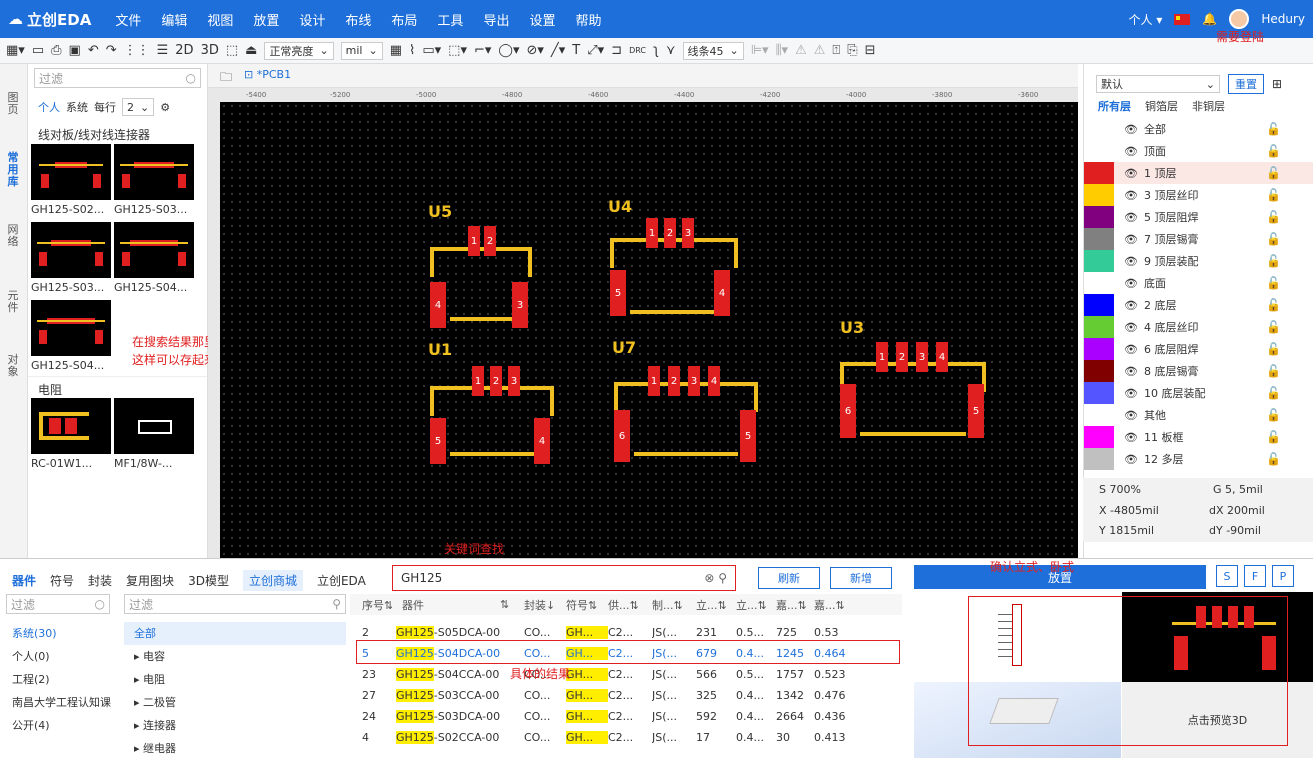 The height and width of the screenshot is (760, 1313). What do you see at coordinates (801, 50) in the screenshot?
I see `copper-icon: ⚠` at bounding box center [801, 50].